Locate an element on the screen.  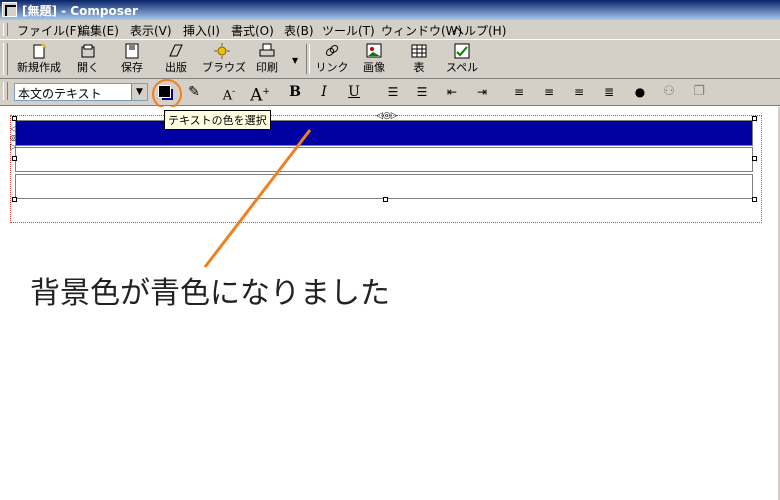
format-toolbar-grip is located at coordinates (5, 91).